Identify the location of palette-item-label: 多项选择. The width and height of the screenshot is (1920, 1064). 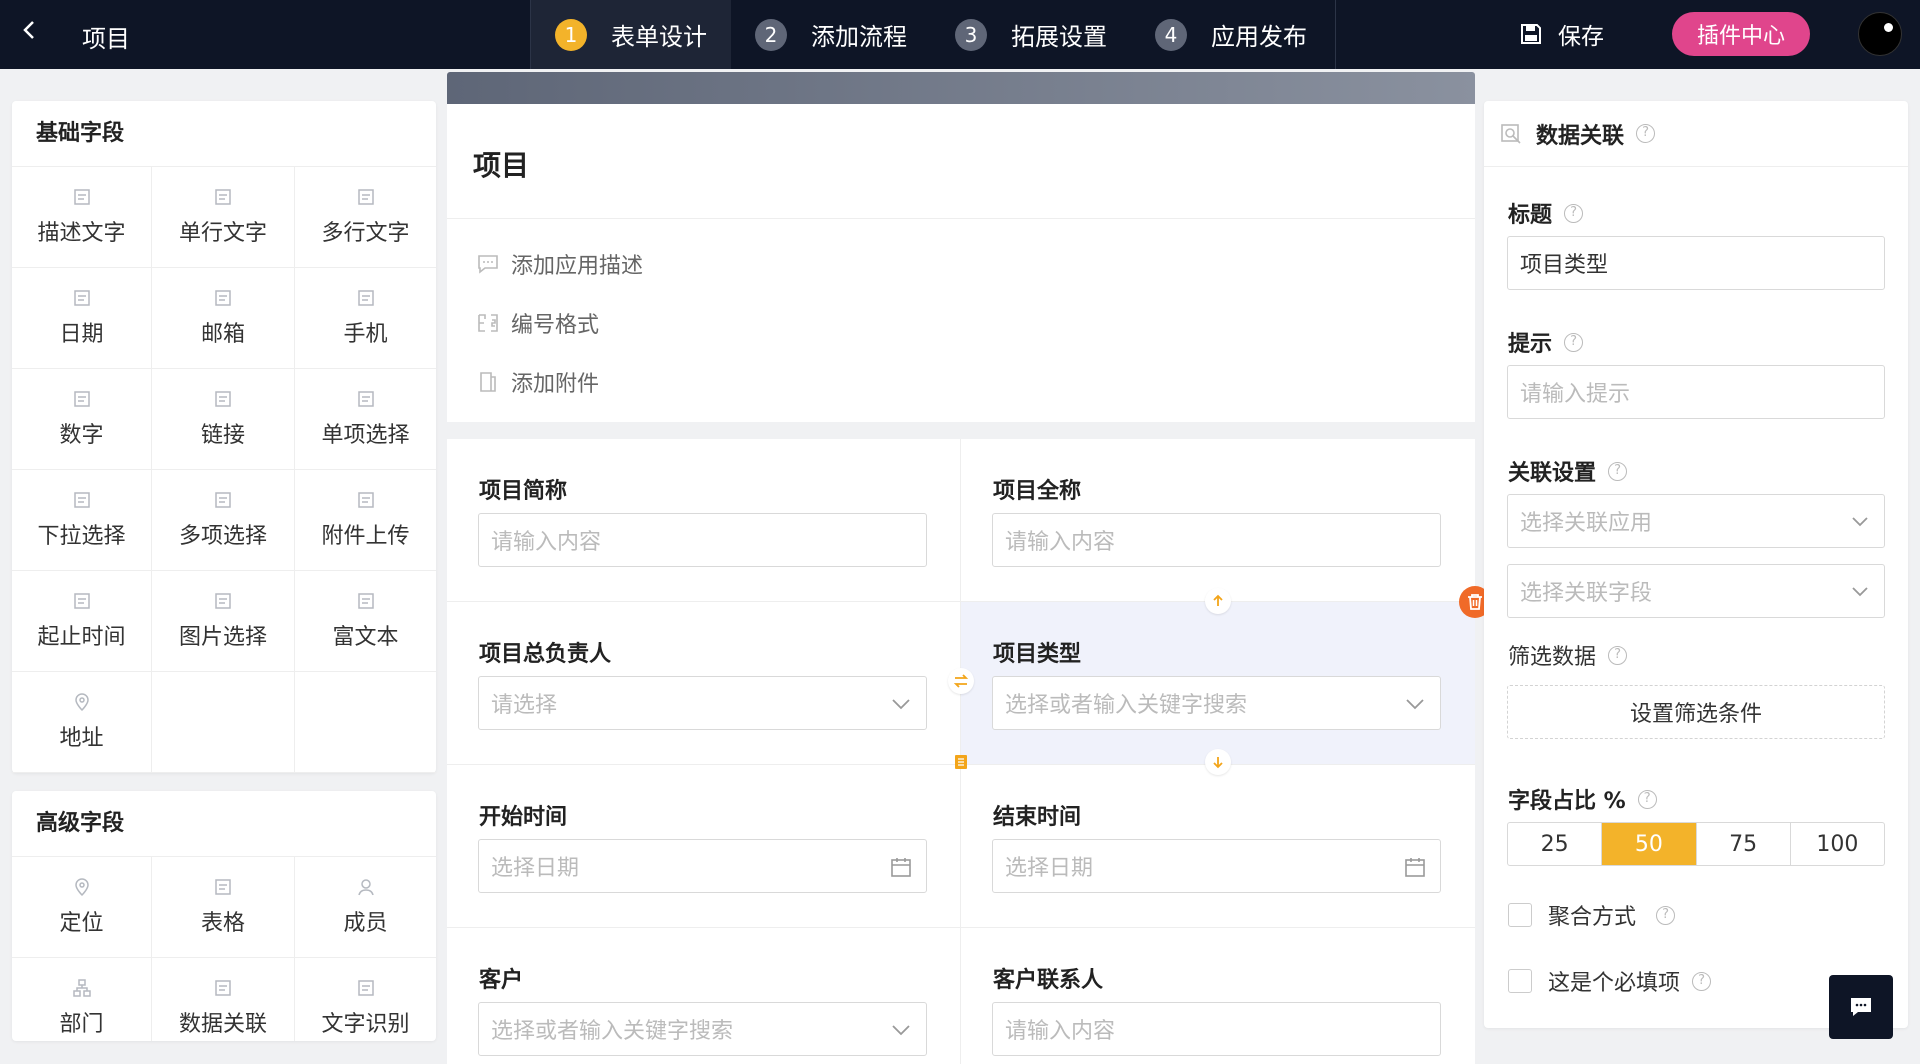
(222, 536).